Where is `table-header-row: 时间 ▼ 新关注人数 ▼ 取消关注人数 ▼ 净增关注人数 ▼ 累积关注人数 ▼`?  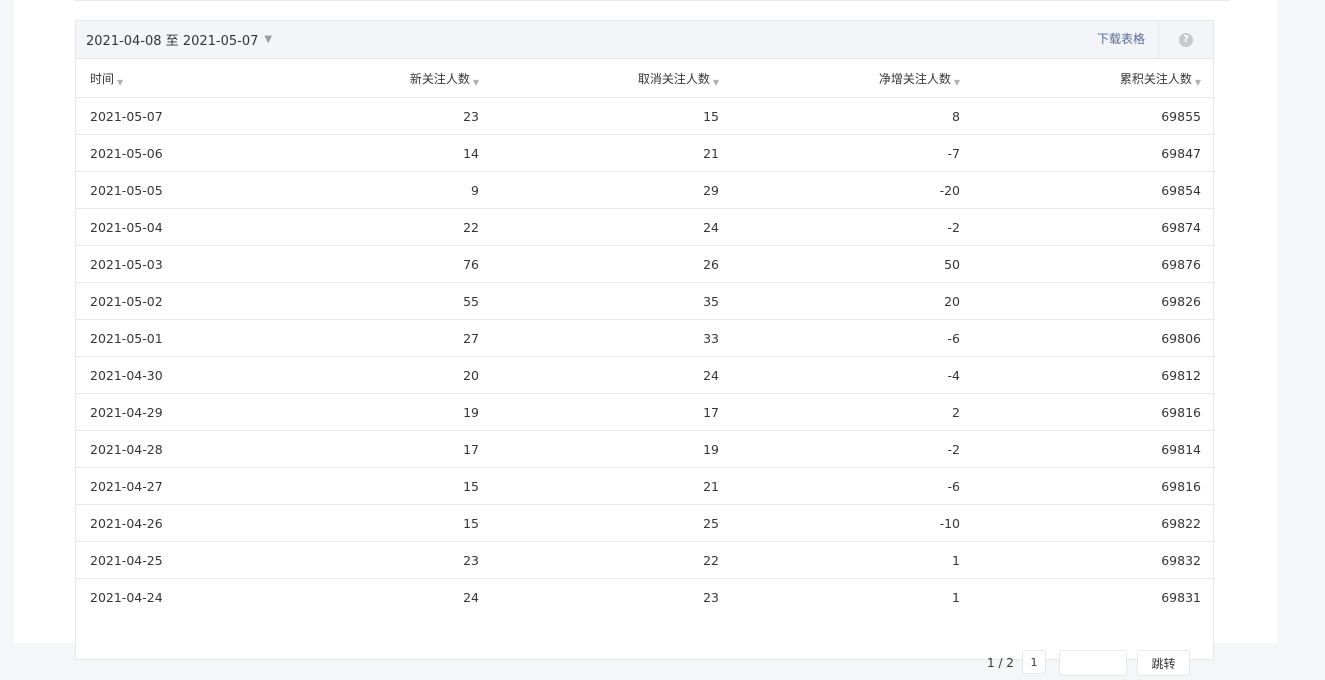
table-header-row: 时间 ▼ 新关注人数 ▼ 取消关注人数 ▼ 净增关注人数 ▼ 累积关注人数 ▼ is located at coordinates (645, 78).